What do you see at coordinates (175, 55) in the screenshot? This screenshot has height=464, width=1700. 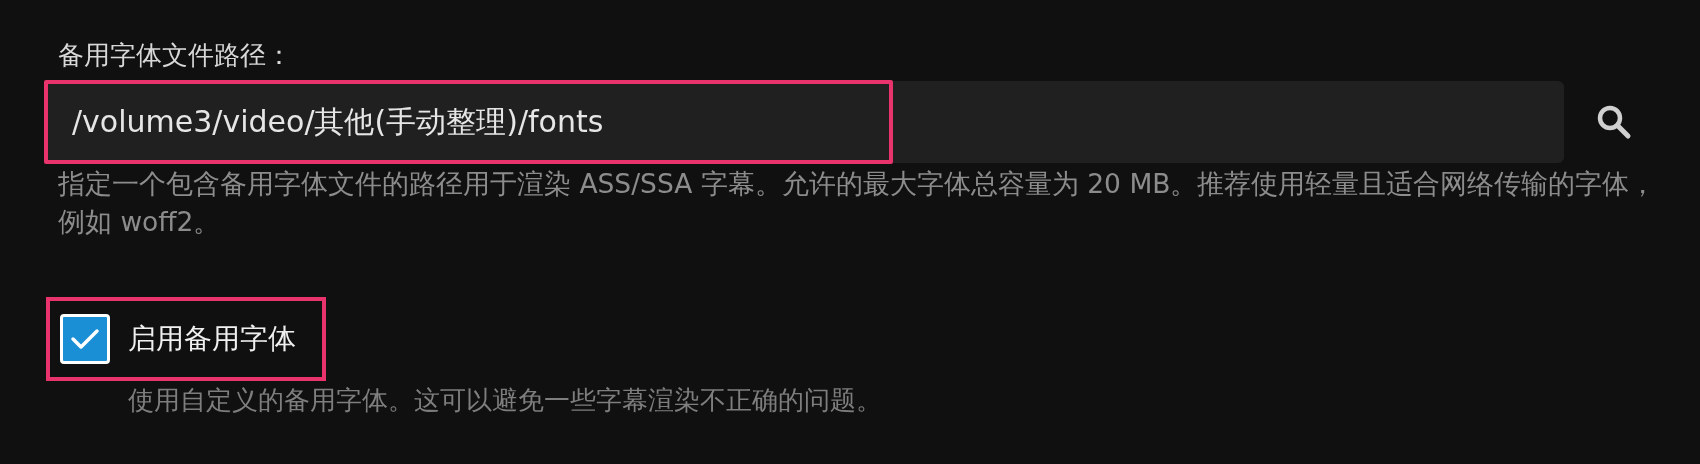 I see `field-label: 备用字体文件路径：` at bounding box center [175, 55].